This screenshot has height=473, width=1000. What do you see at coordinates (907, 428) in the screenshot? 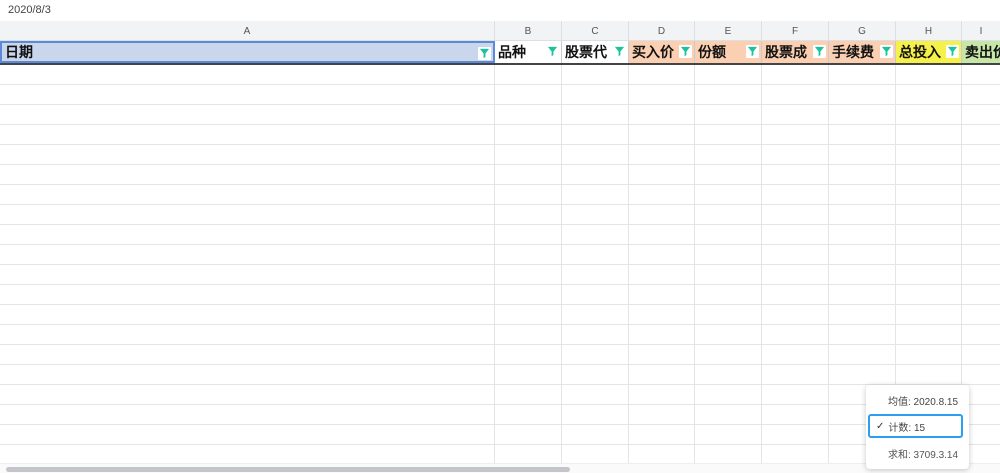
I see `stat-count-text: 计数: 15` at bounding box center [907, 428].